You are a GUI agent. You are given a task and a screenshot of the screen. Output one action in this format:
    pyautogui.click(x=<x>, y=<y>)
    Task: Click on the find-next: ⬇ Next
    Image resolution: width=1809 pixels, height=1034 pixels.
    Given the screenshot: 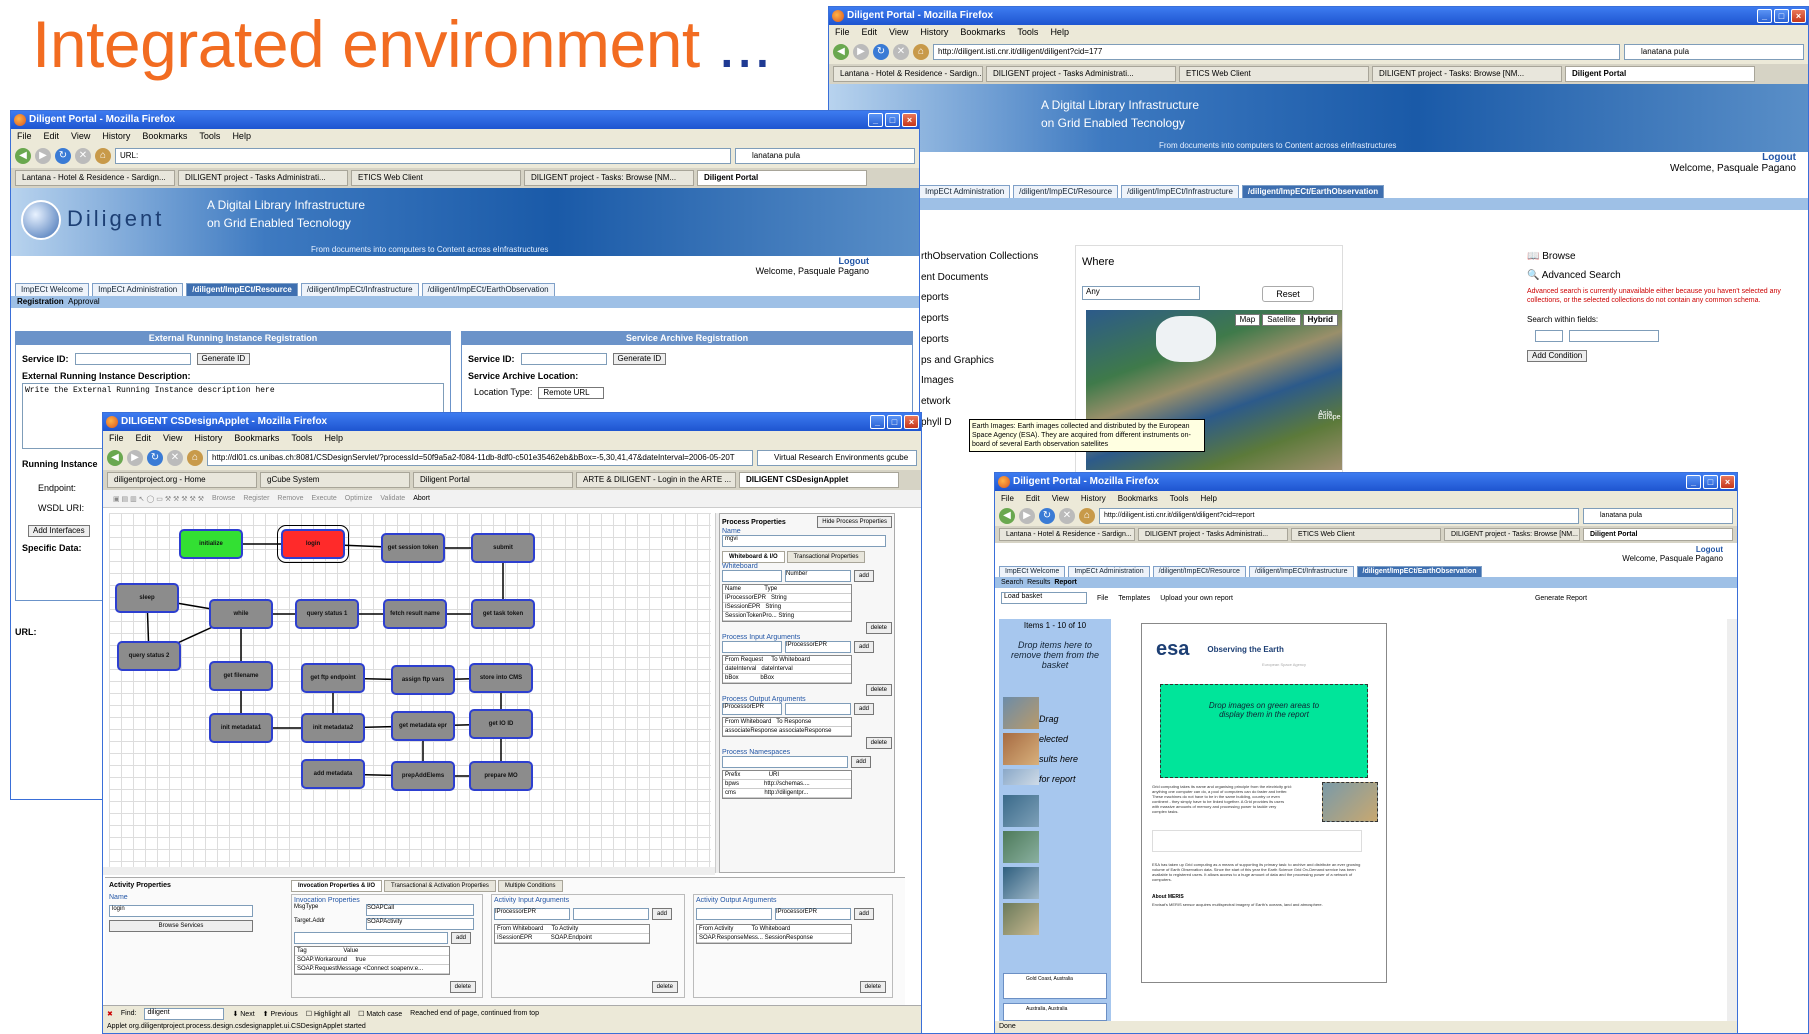 What is the action you would take?
    pyautogui.click(x=243, y=1014)
    